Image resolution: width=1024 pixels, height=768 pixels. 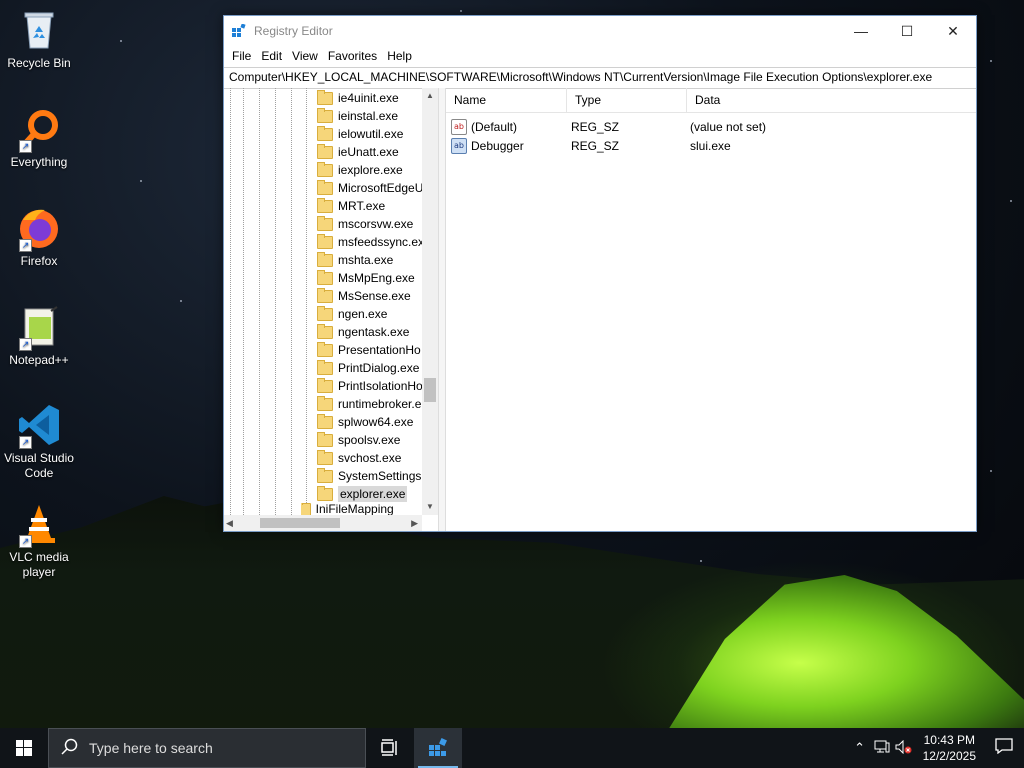 I want to click on tree-key-item: MRT.exe, so click(x=351, y=206).